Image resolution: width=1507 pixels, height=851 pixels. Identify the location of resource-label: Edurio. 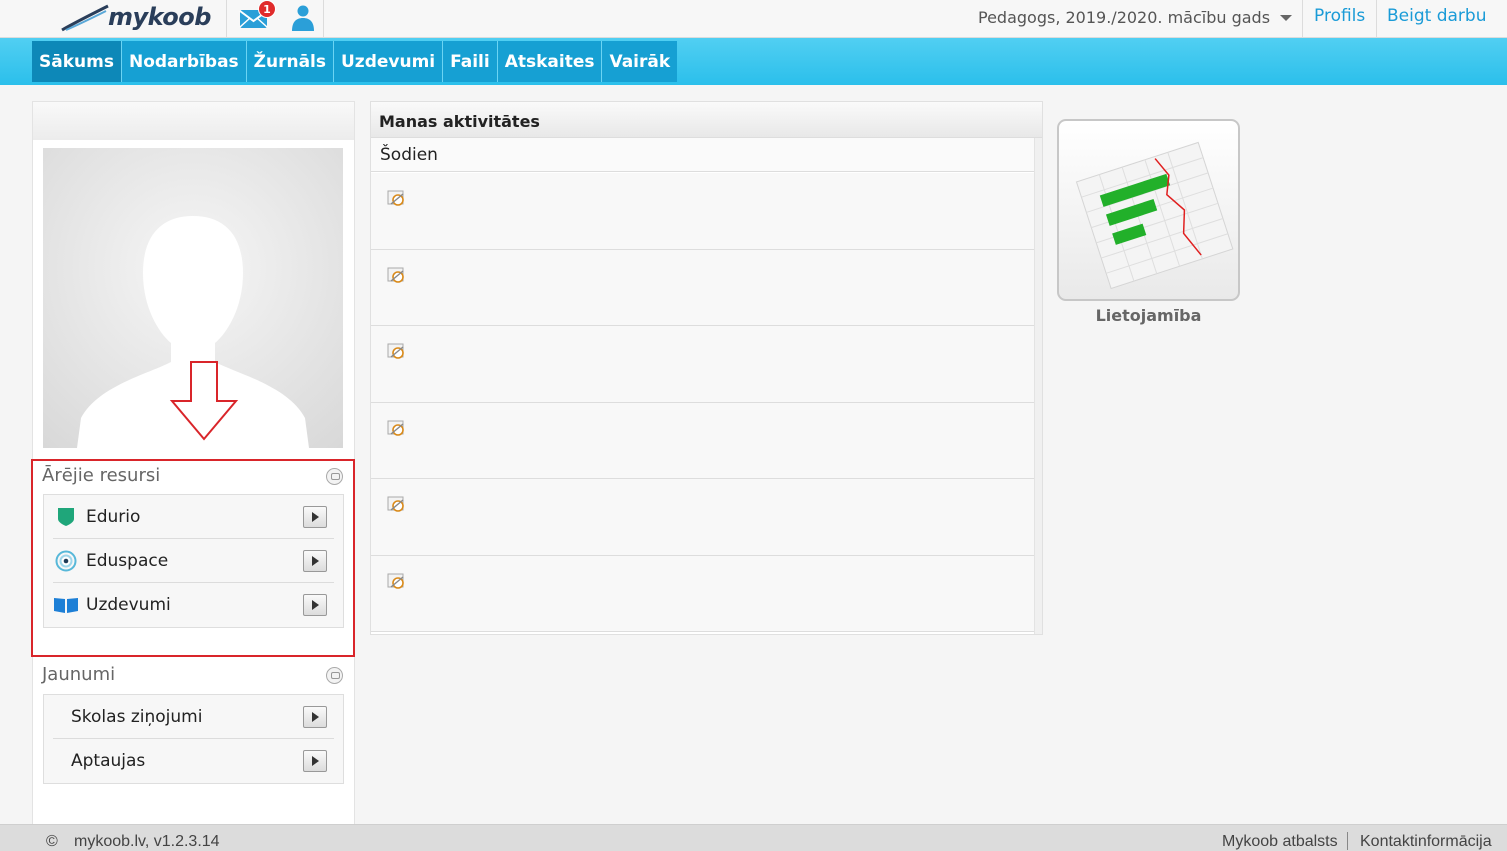
(113, 516).